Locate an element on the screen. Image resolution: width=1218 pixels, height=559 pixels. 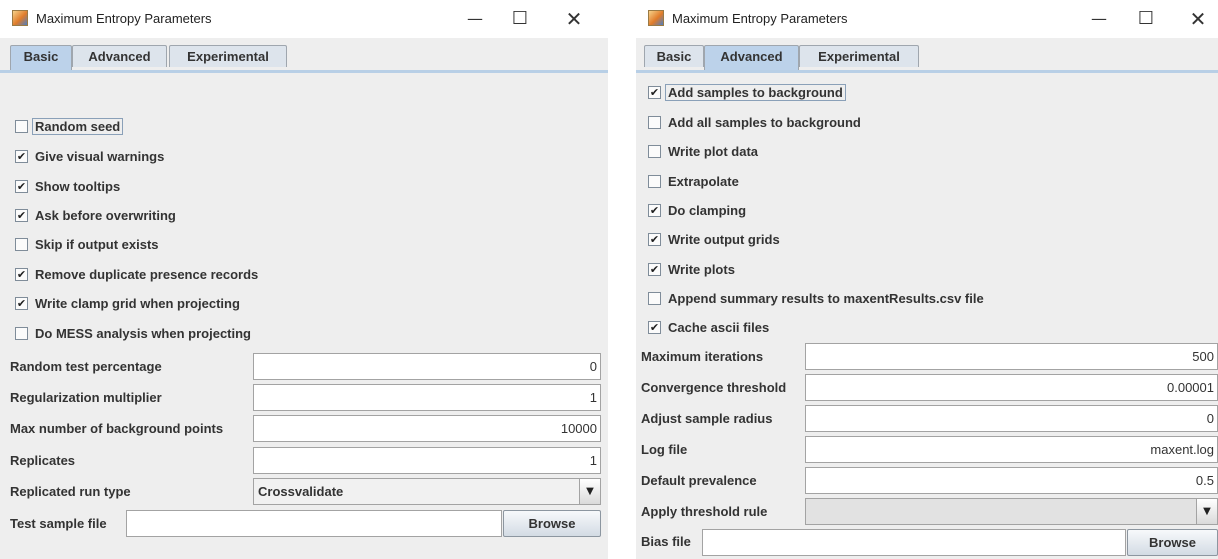
random-seed-checkbox: Random seed is located at coordinates (69, 126).